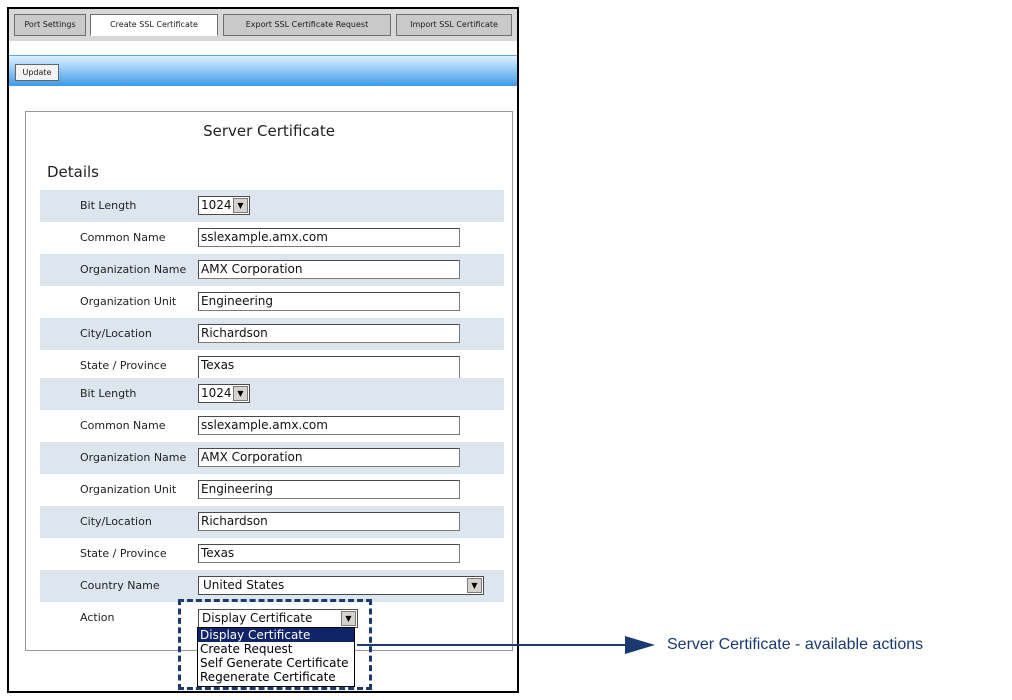 The width and height of the screenshot is (1012, 700). Describe the element at coordinates (37, 72) in the screenshot. I see `update-button: Update` at that location.